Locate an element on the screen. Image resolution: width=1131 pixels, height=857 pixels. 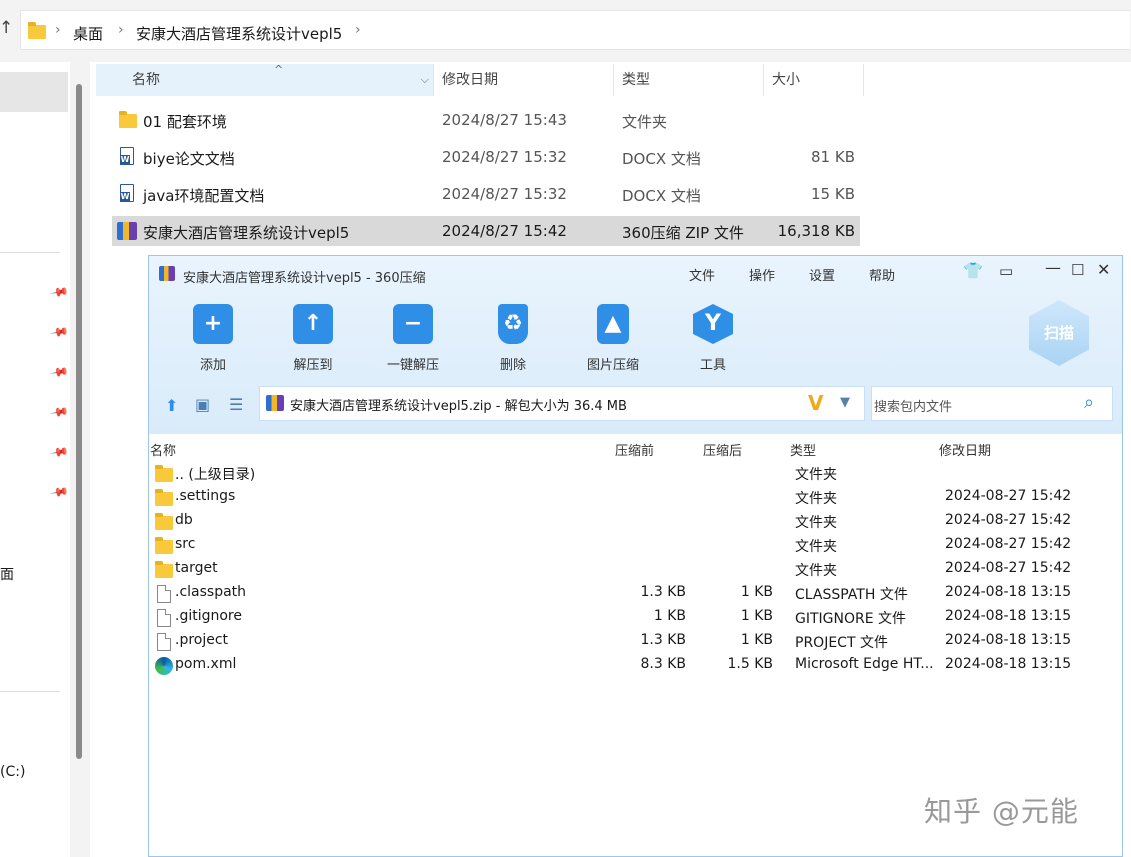
menu-help: 帮助 is located at coordinates (882, 274).